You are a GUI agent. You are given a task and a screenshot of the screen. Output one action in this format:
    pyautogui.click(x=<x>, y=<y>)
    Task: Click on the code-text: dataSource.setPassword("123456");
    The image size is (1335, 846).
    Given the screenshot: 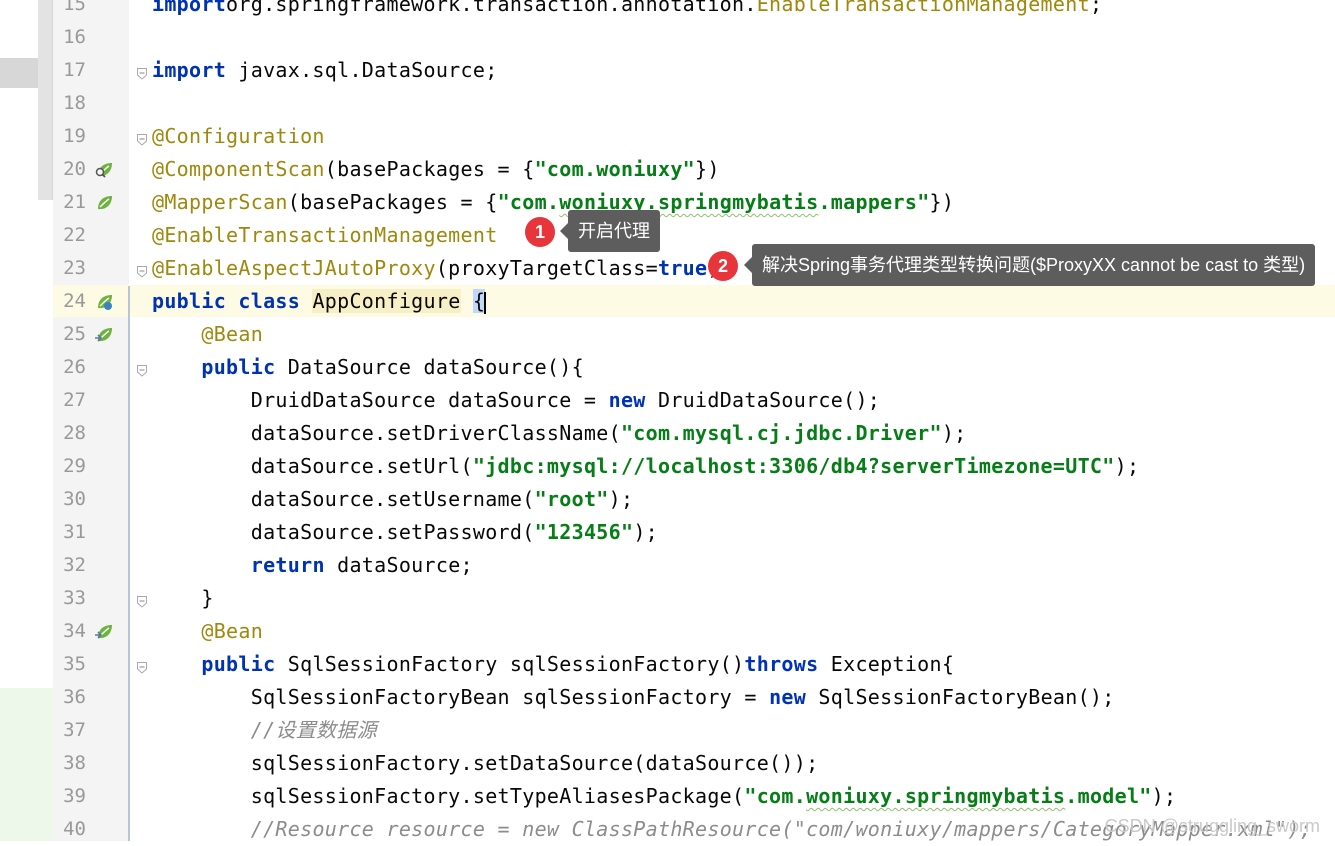 What is the action you would take?
    pyautogui.click(x=405, y=532)
    